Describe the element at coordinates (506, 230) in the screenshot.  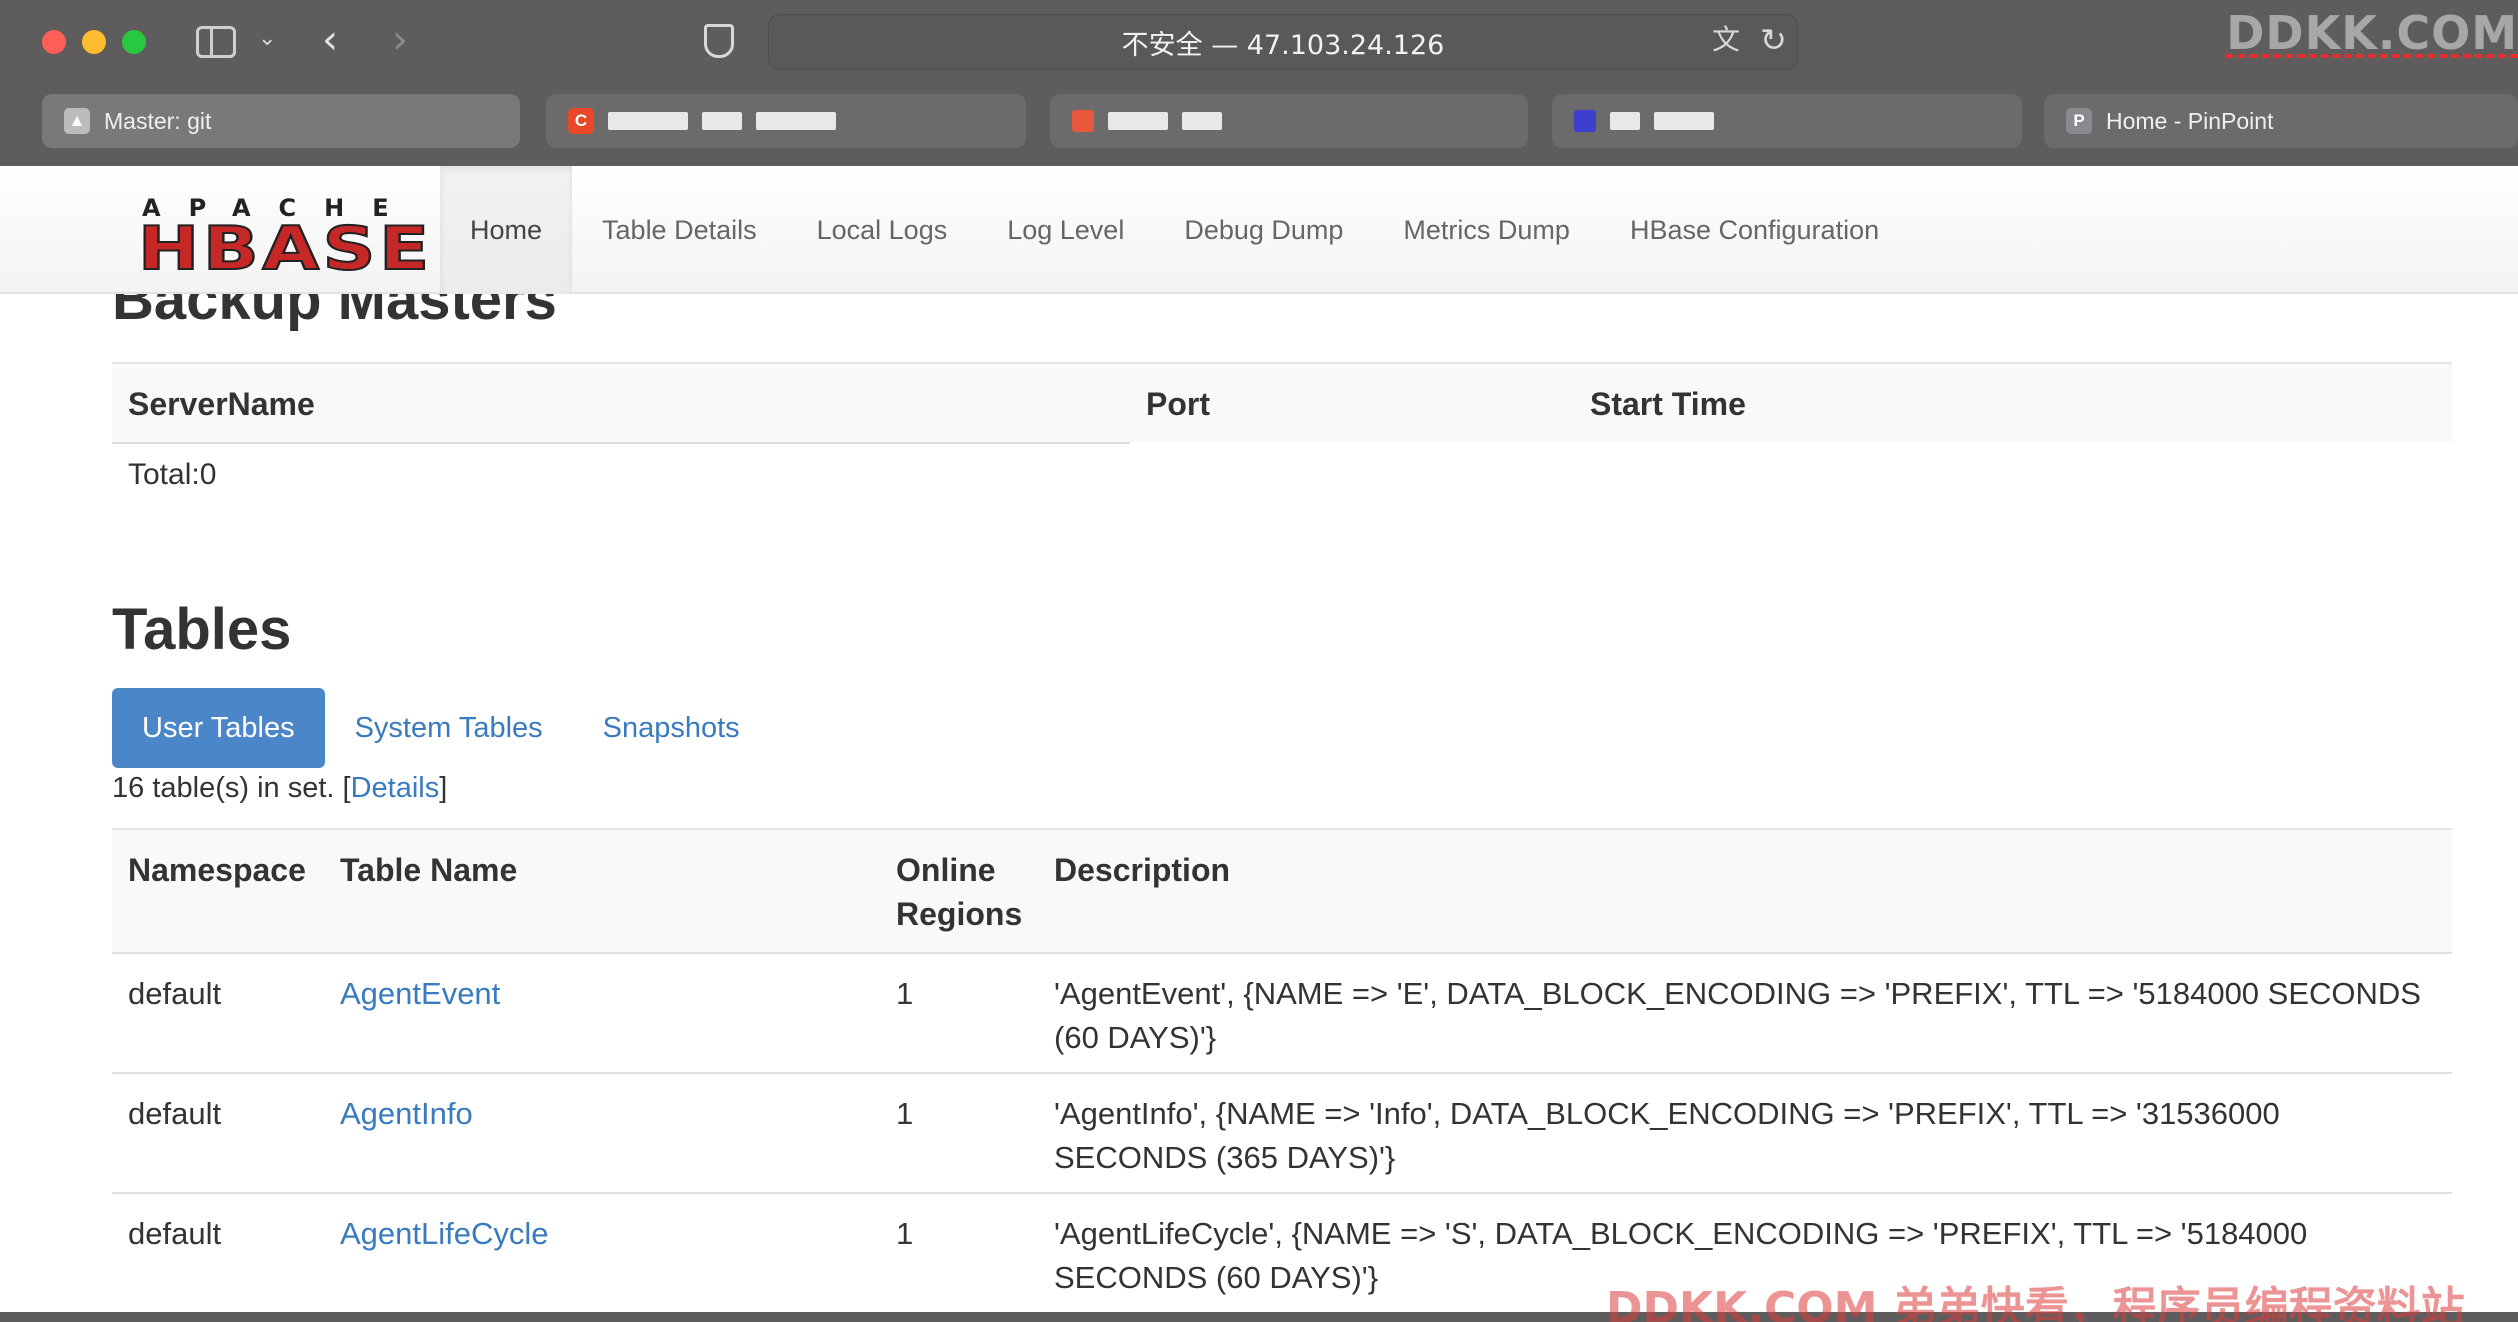
I see `nav-home: Home` at that location.